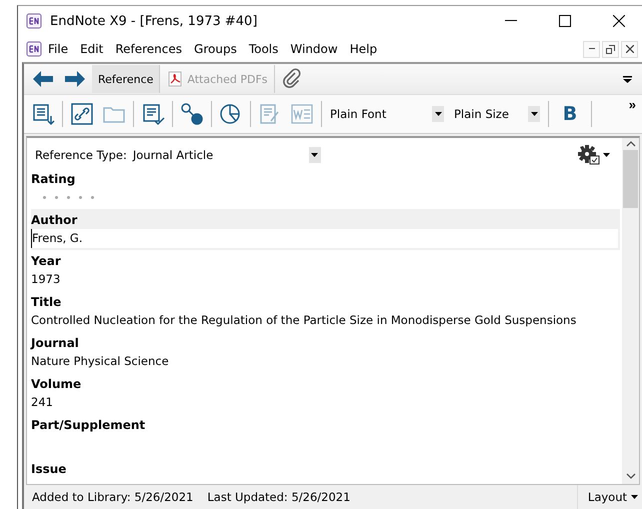 The height and width of the screenshot is (509, 642). Describe the element at coordinates (56, 384) in the screenshot. I see `field-label: Volume` at that location.